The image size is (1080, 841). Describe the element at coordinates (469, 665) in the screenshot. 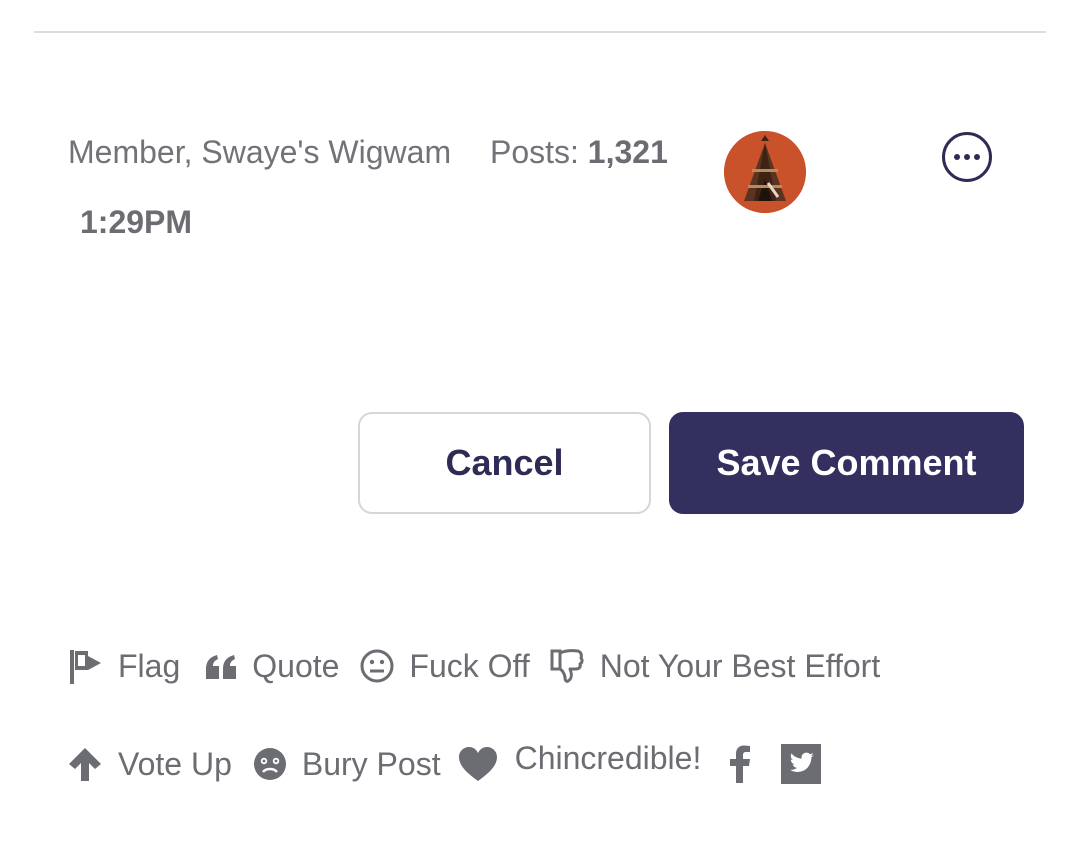

I see `fuck-off-label: Fuck Off` at that location.